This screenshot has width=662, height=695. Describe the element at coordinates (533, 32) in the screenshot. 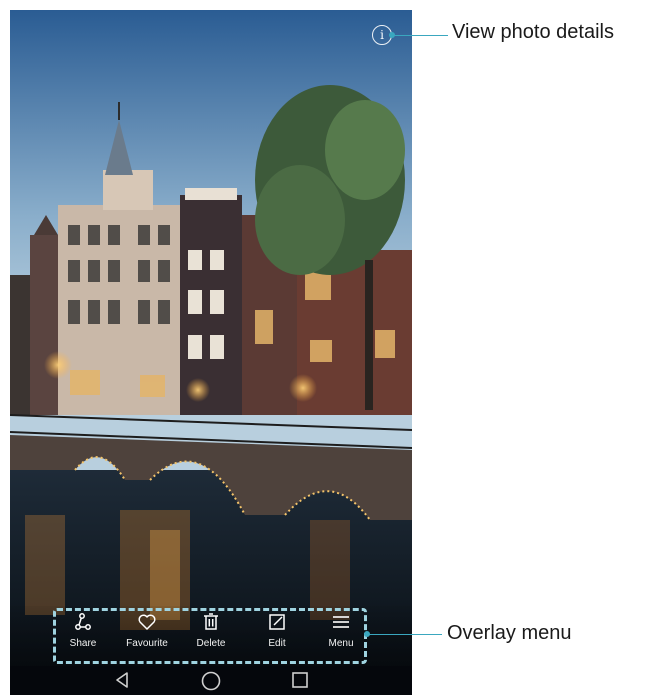

I see `details-callout-label: View photo details` at that location.